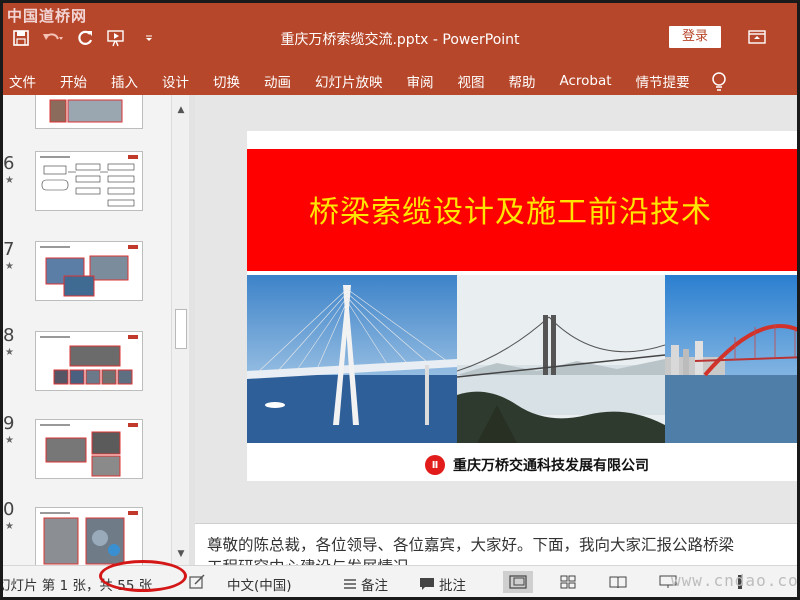 Image resolution: width=800 pixels, height=600 pixels. I want to click on notes-button: 备注, so click(365, 584).